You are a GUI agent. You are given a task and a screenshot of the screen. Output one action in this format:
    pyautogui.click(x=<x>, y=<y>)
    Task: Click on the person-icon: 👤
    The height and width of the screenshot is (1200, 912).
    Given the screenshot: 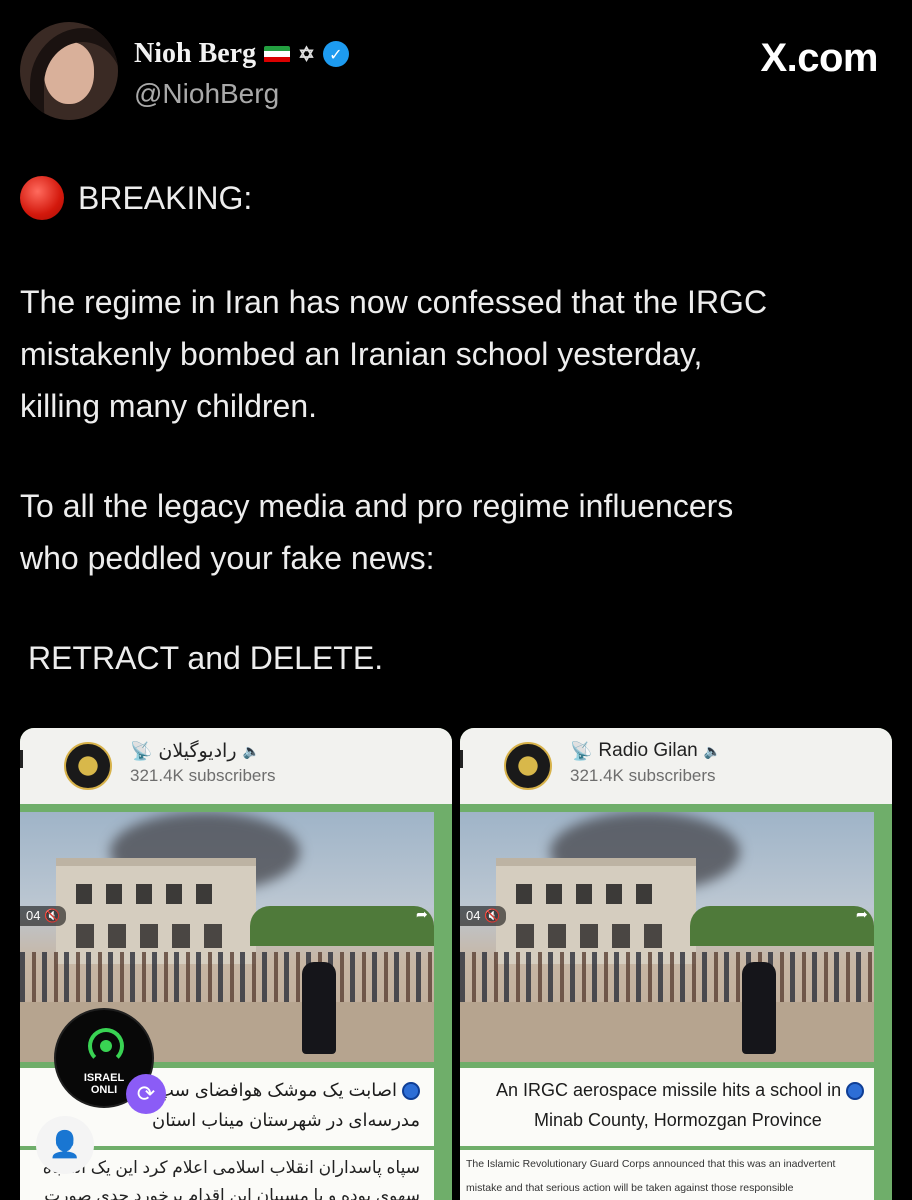 What is the action you would take?
    pyautogui.click(x=65, y=1145)
    